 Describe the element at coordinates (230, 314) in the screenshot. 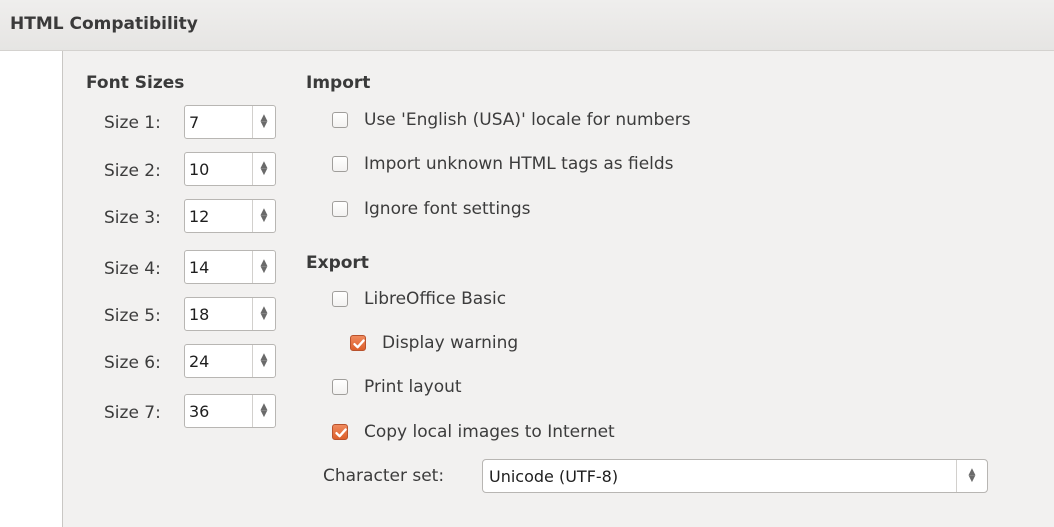

I see `size-5-spinbox: 18 ▲ ▼` at that location.